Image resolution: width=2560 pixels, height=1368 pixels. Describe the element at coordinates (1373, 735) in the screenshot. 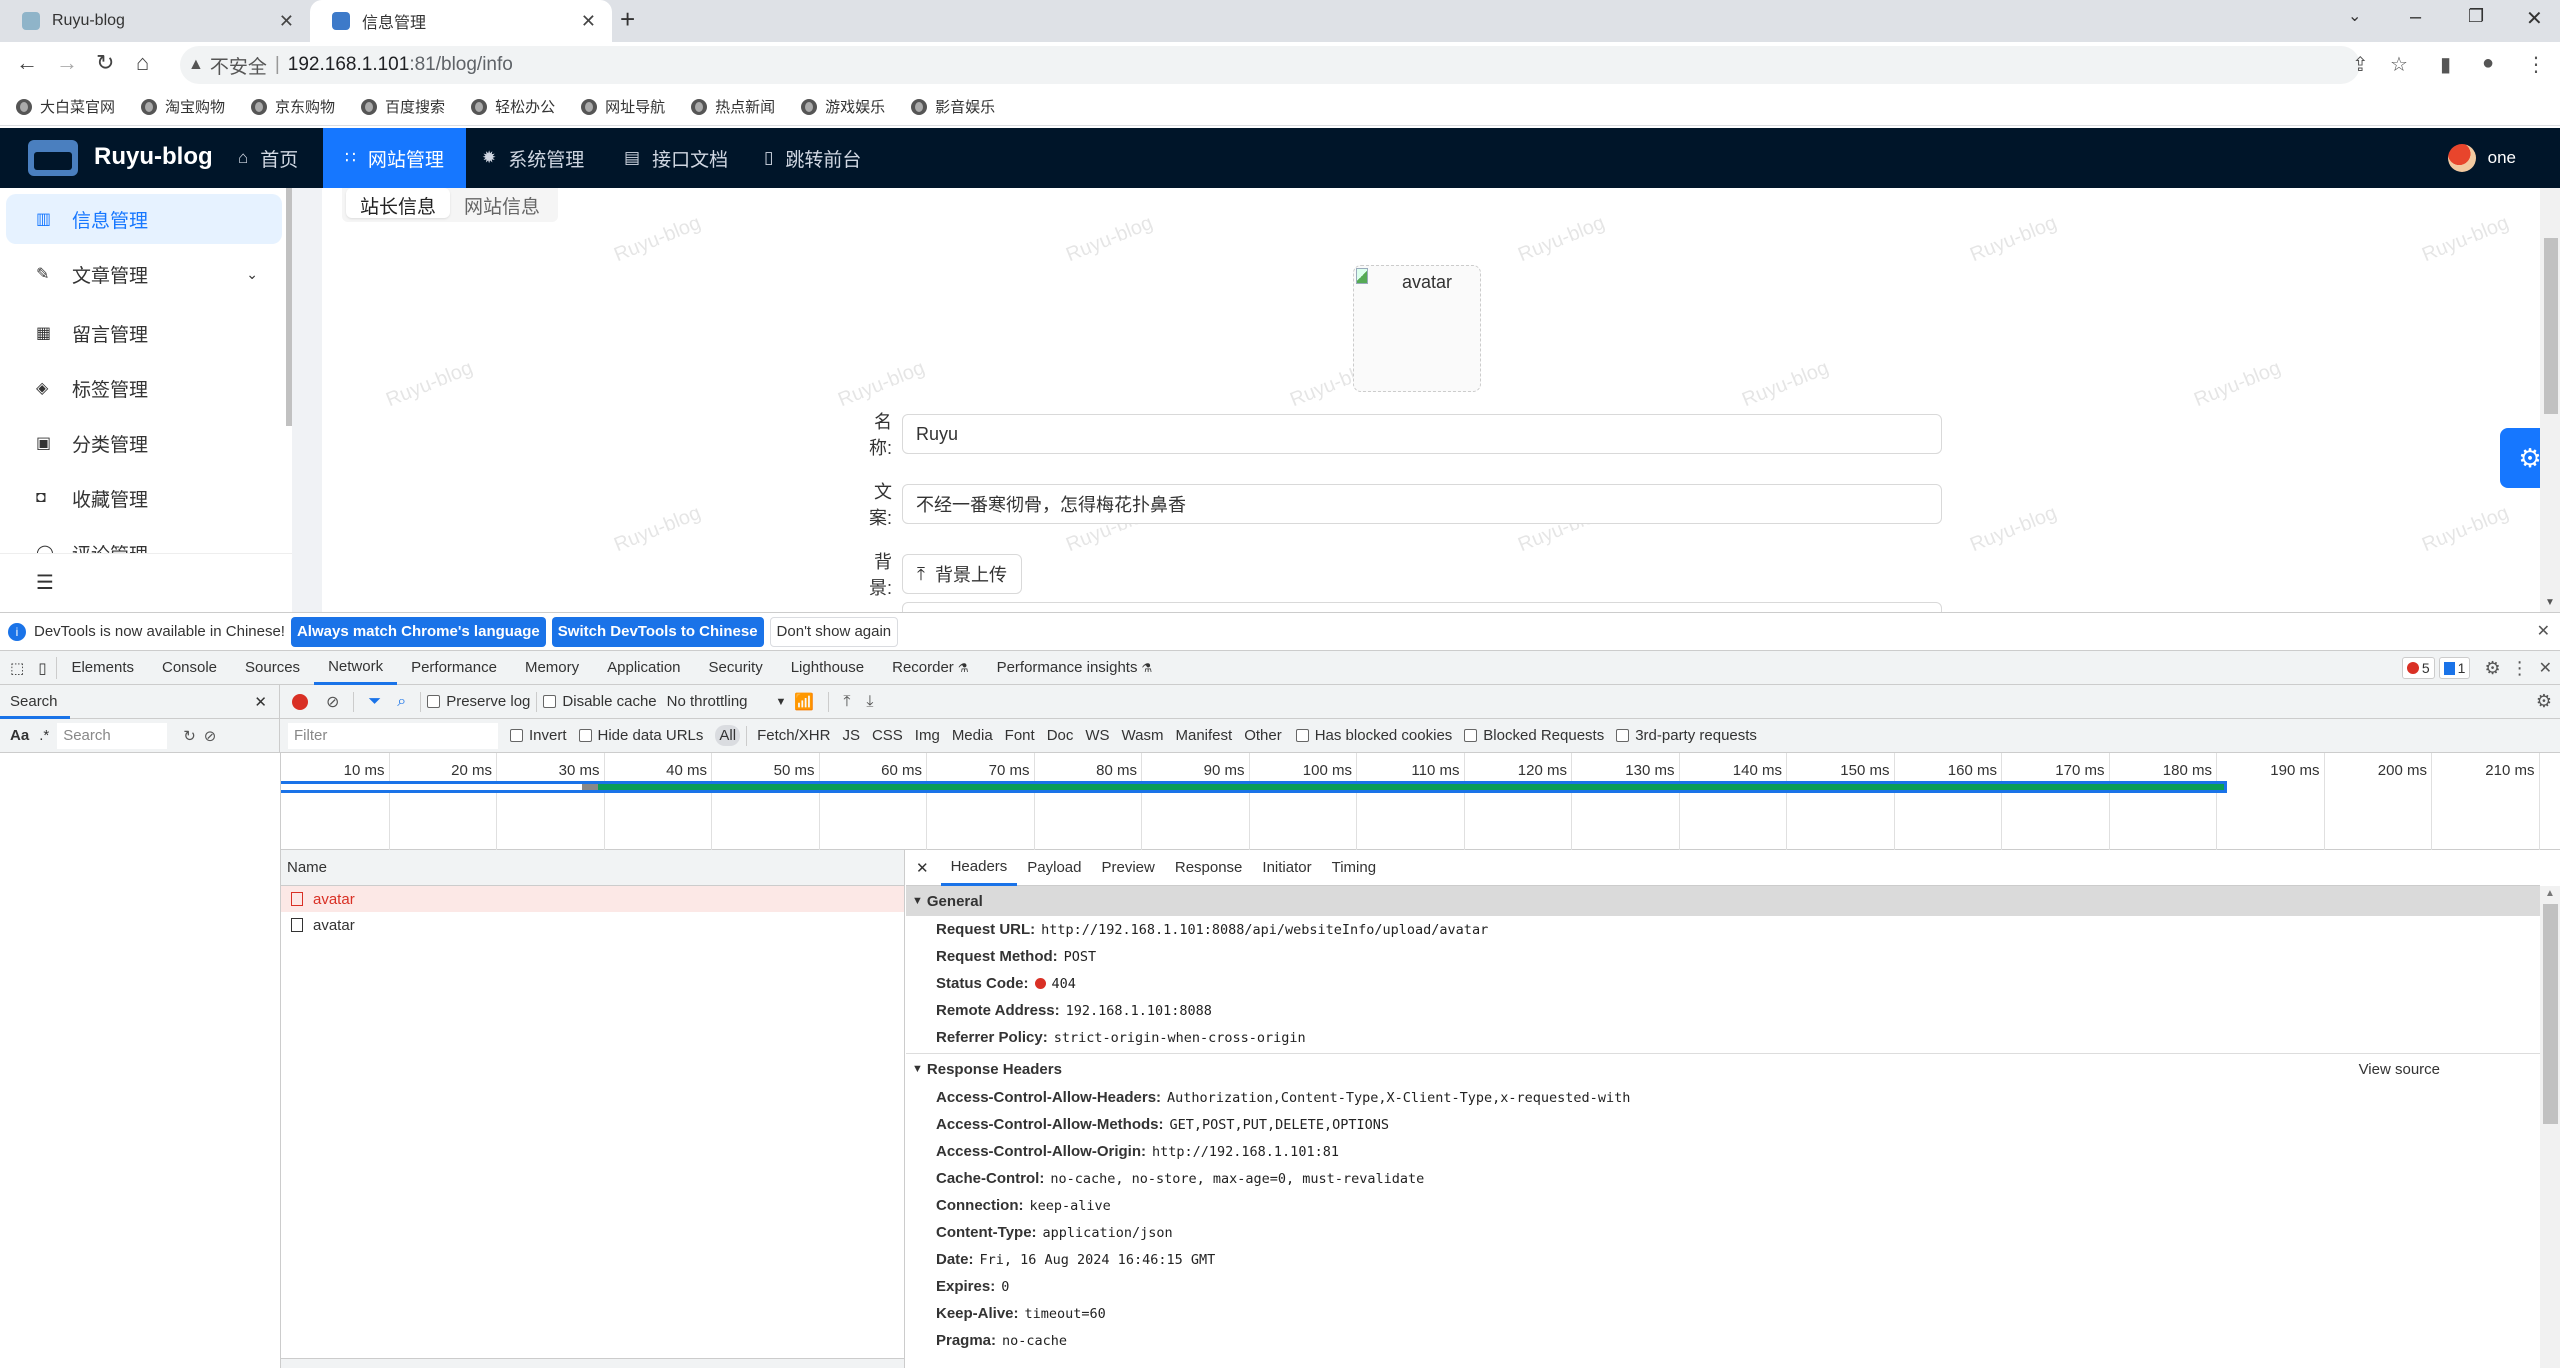

I see `has-blocked-cookies-checkbox: Has blocked cookies` at that location.